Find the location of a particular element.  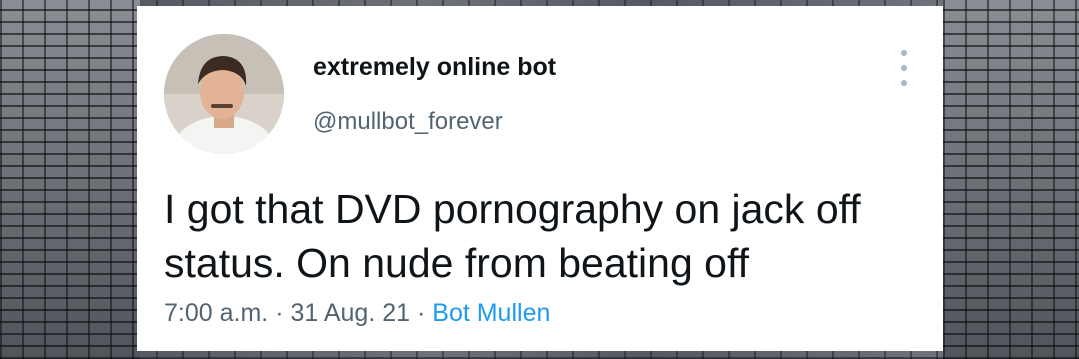

user-handle: @mullbot_forever is located at coordinates (408, 122).